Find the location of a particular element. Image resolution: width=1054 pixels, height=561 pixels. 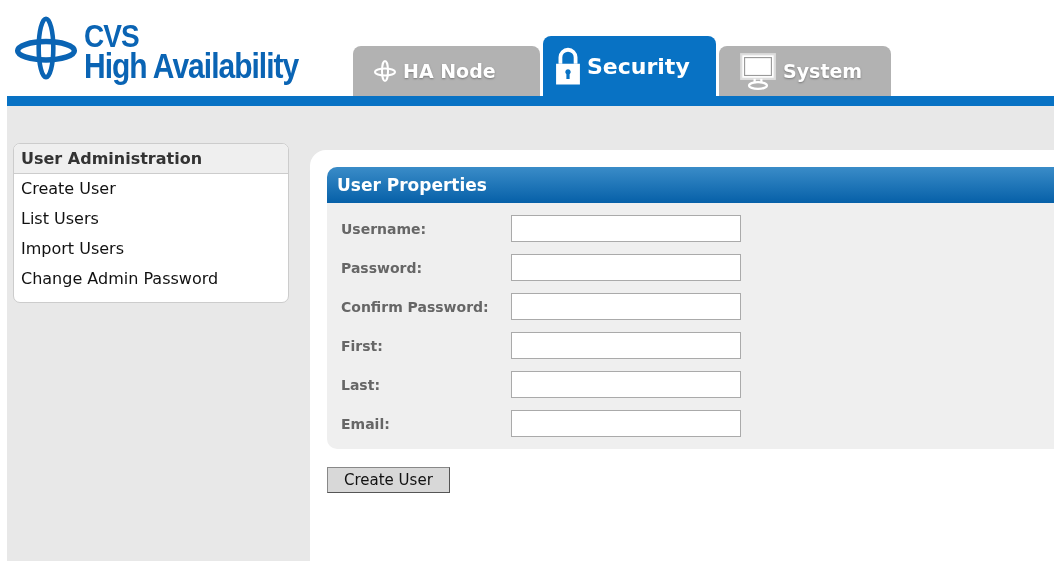

field-label: First: is located at coordinates (362, 345).